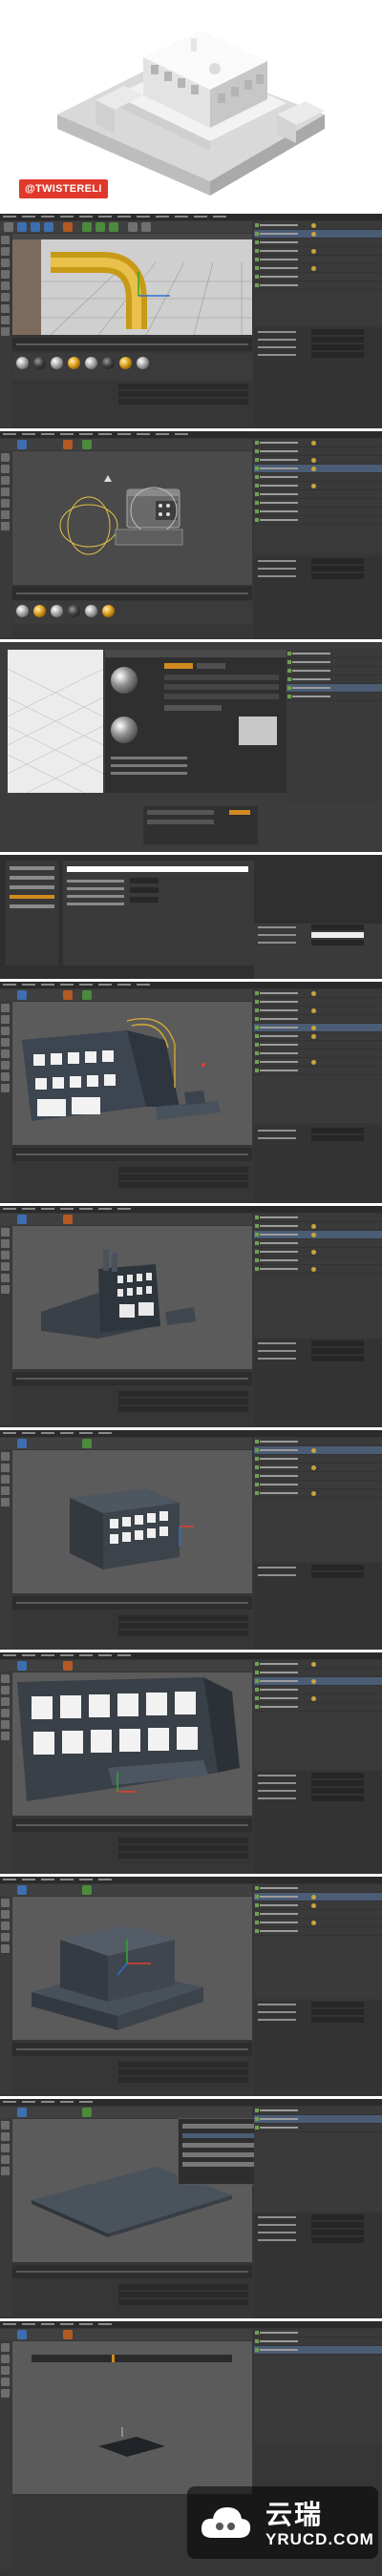 The width and height of the screenshot is (382, 2576). Describe the element at coordinates (48, 227) in the screenshot. I see `rotate-tool-icon` at that location.